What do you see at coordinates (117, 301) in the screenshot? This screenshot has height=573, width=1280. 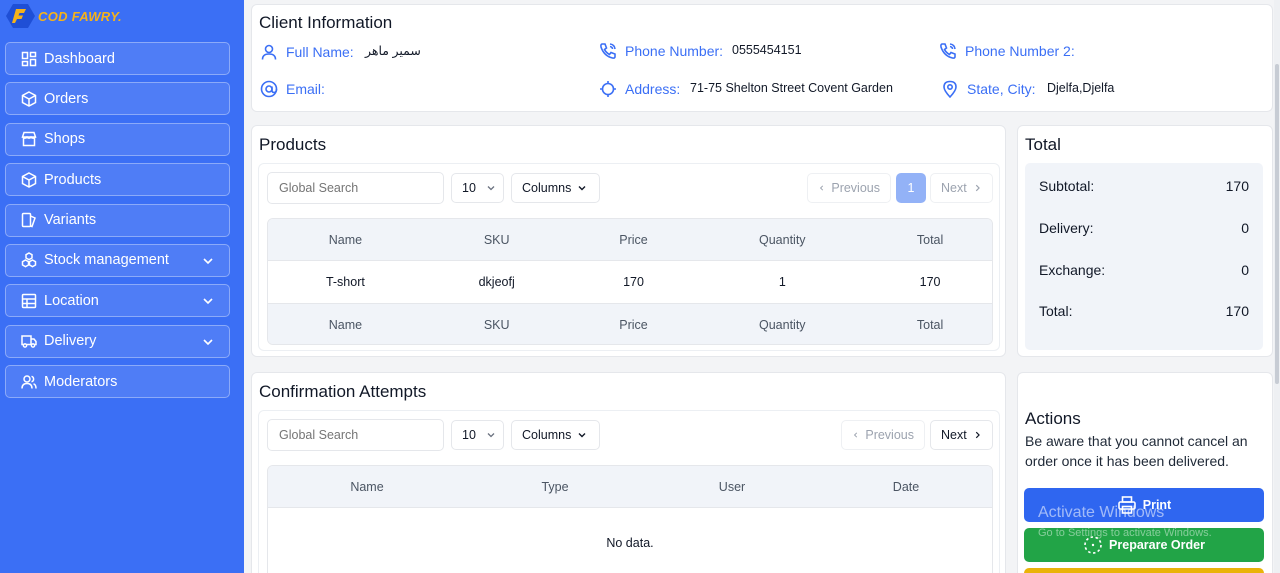 I see `sidebar-item-location: Location` at bounding box center [117, 301].